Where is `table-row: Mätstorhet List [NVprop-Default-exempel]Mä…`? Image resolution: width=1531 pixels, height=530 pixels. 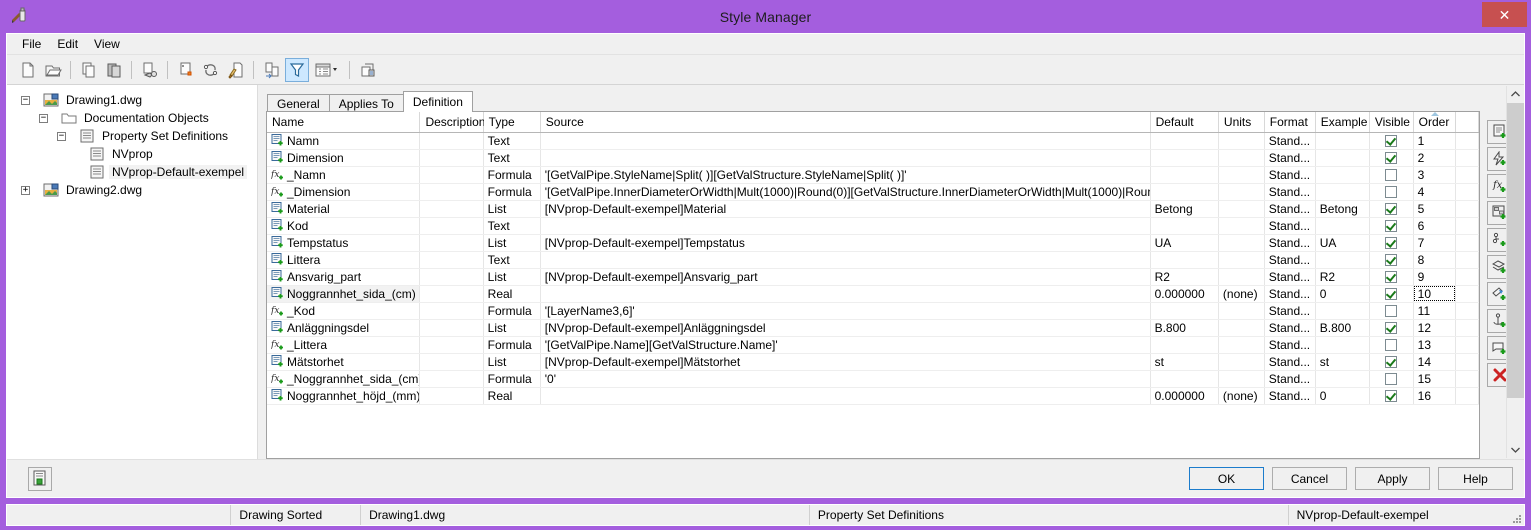 table-row: Mätstorhet List [NVprop-Default-exempel]Mä… is located at coordinates (873, 362).